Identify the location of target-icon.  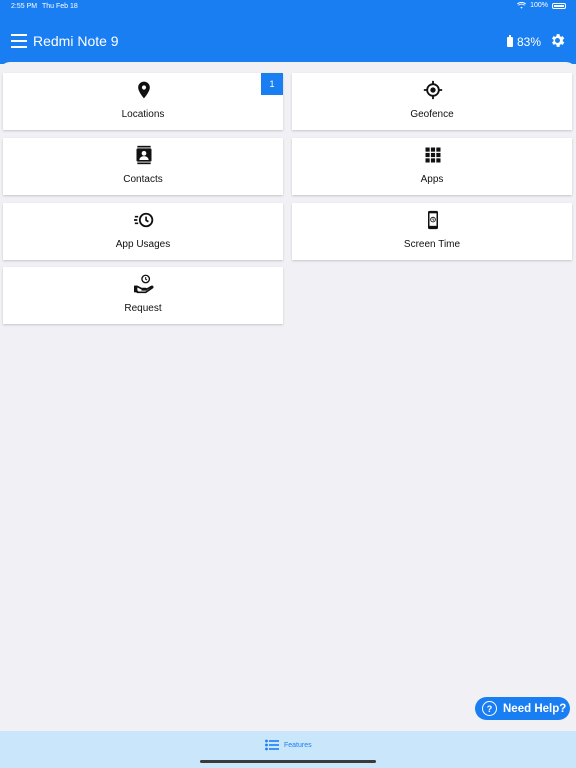
(433, 90).